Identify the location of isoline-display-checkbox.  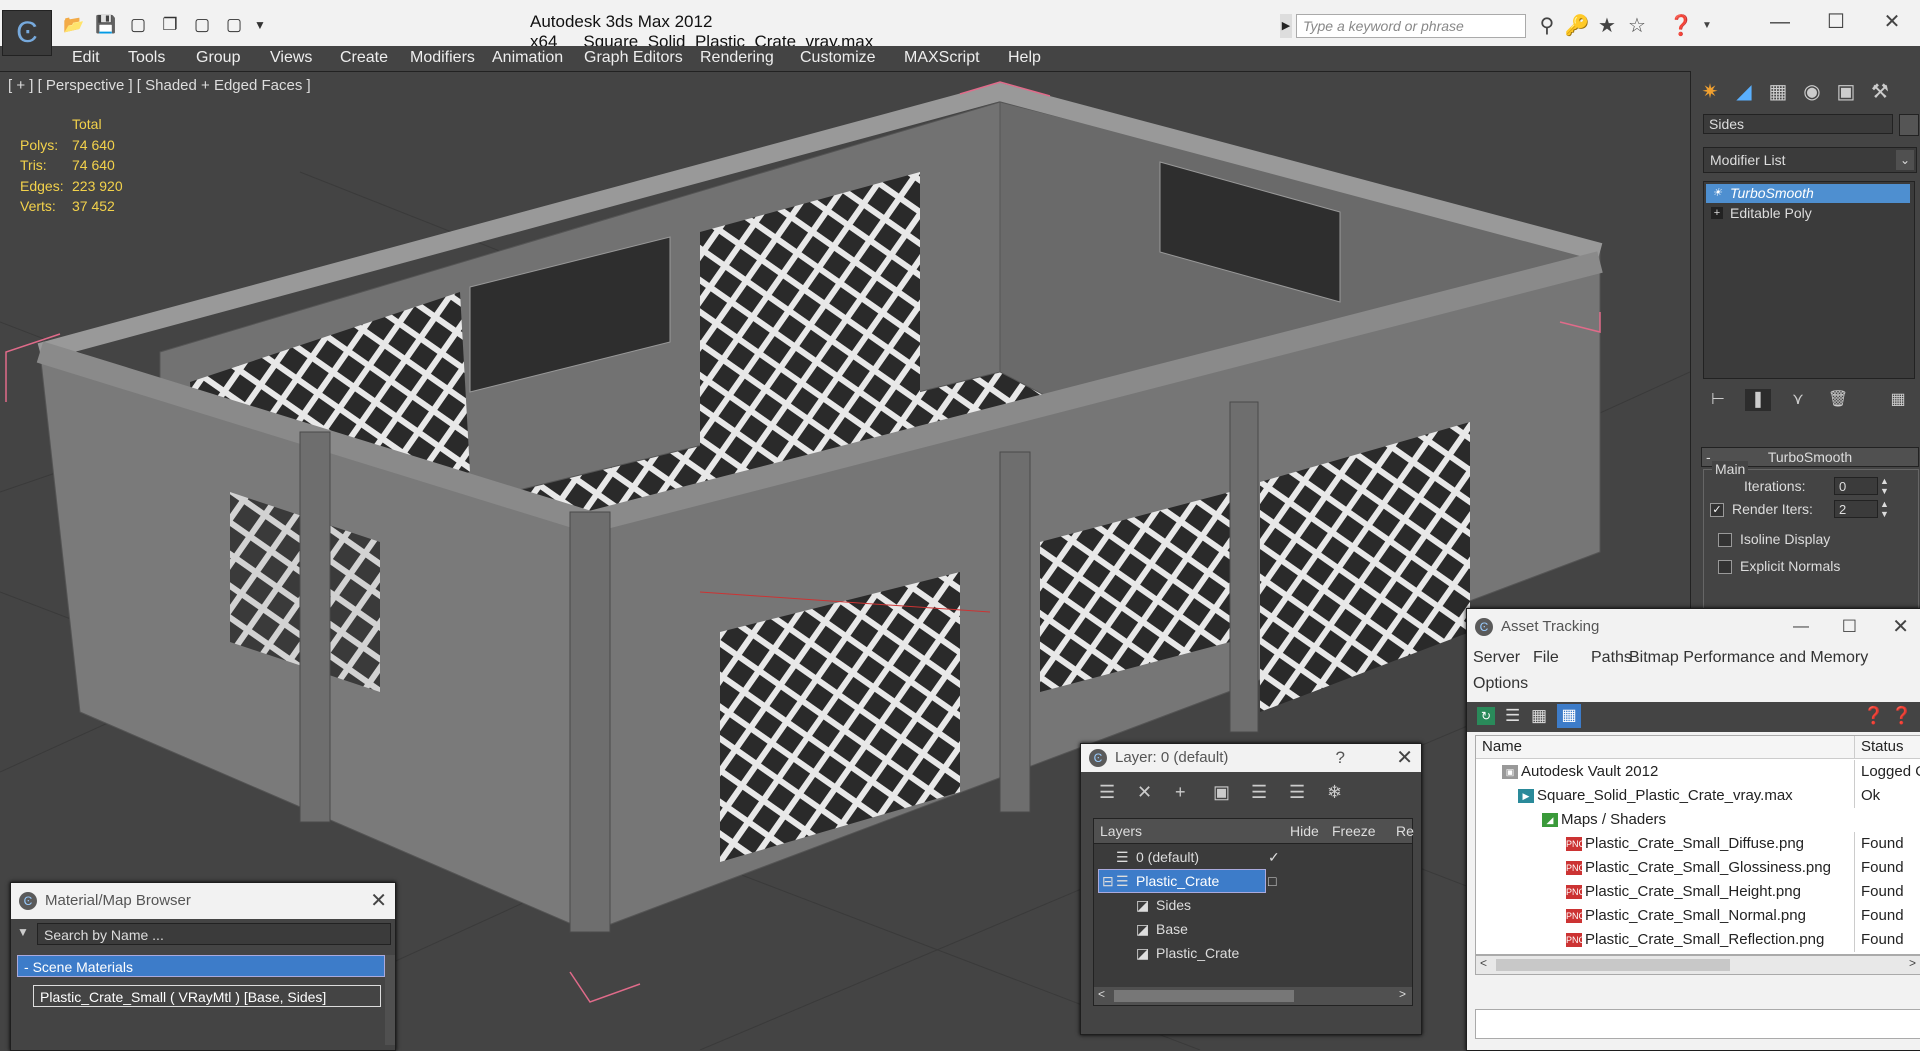
(1725, 540).